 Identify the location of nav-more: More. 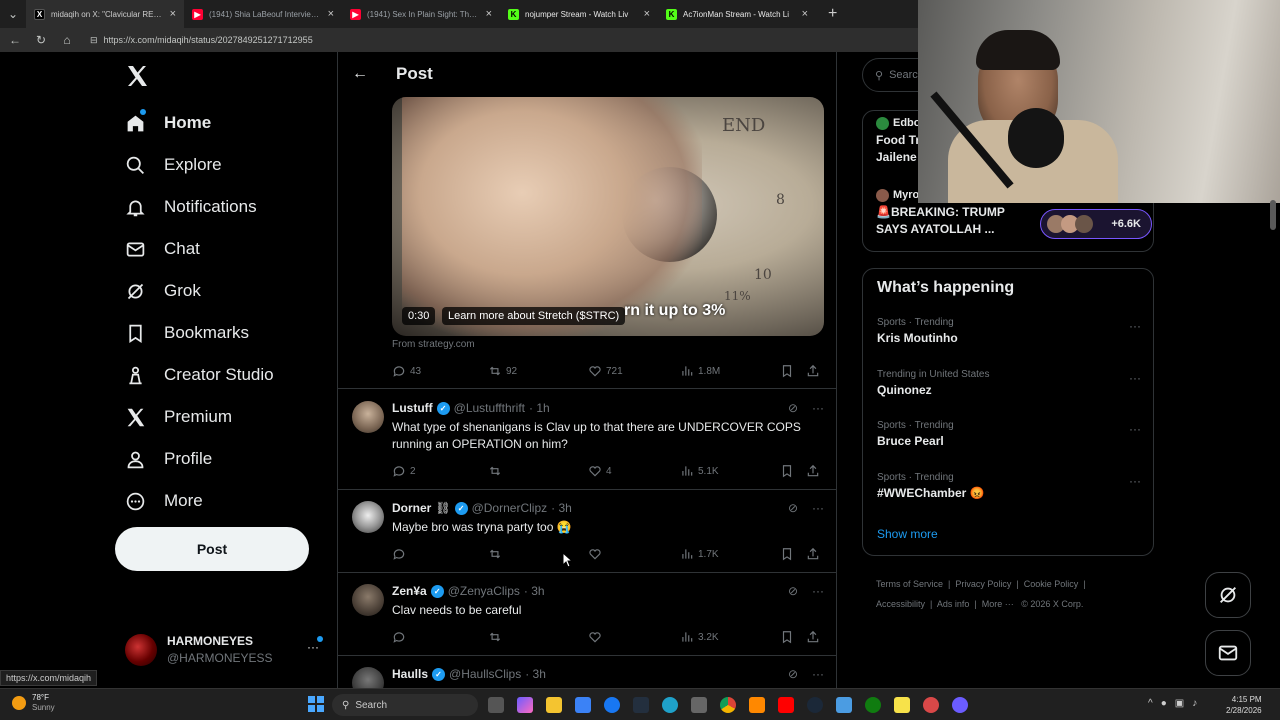
(225, 501).